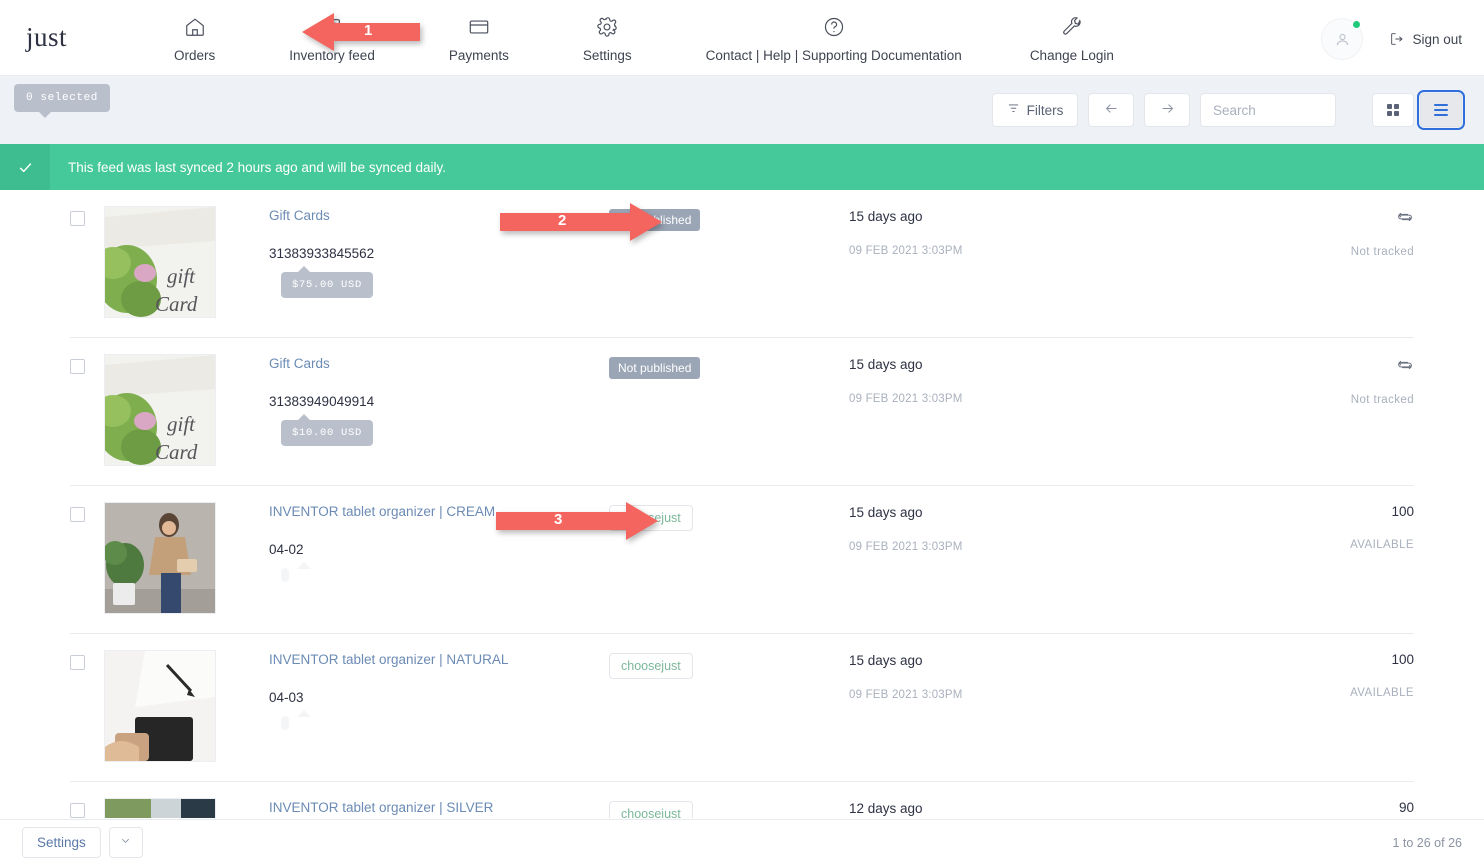 Image resolution: width=1484 pixels, height=865 pixels. I want to click on row-info-cell: INVENTOR tablet organizer | SILVER, so click(439, 808).